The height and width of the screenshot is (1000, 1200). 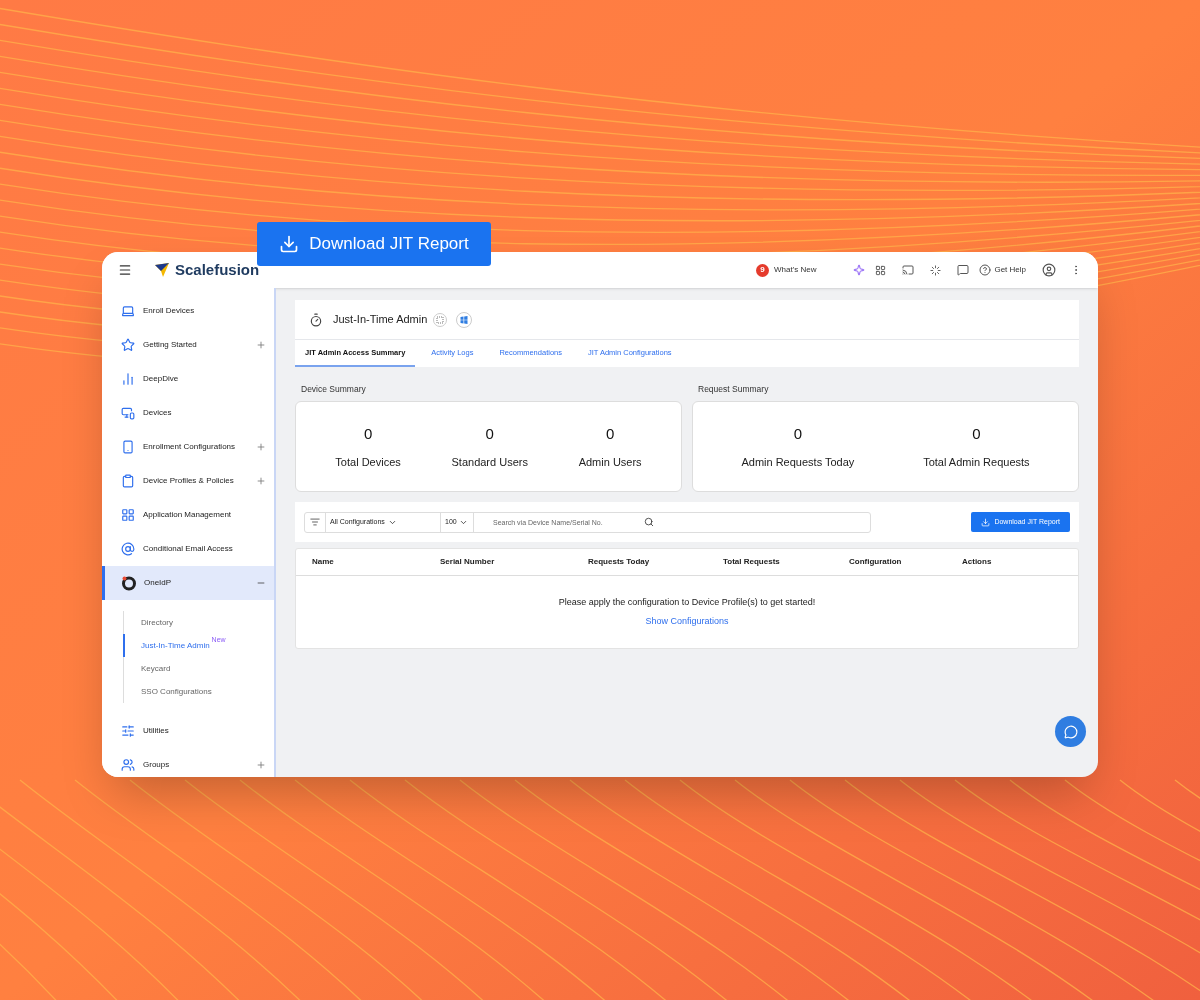 I want to click on stat-label: Admin Requests Today, so click(x=798, y=462).